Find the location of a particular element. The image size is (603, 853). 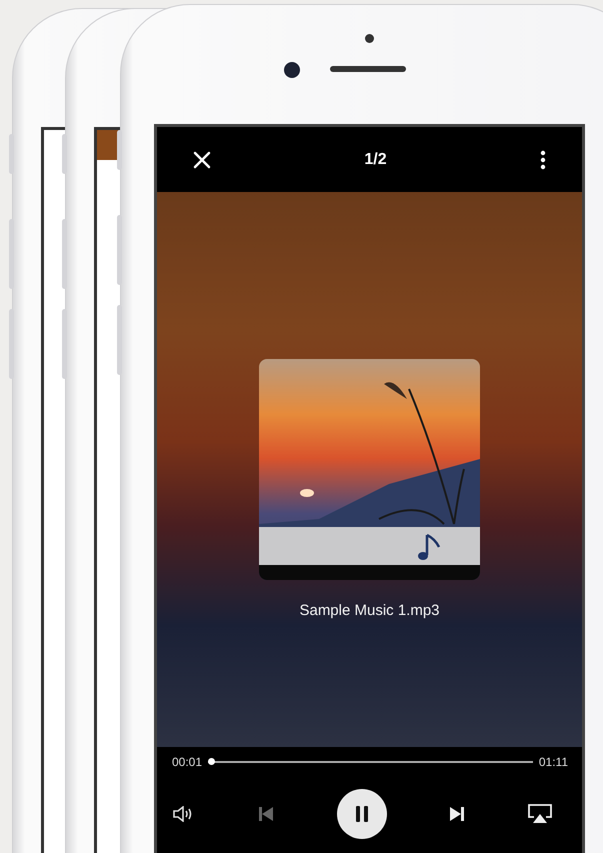

more-icon is located at coordinates (543, 160).